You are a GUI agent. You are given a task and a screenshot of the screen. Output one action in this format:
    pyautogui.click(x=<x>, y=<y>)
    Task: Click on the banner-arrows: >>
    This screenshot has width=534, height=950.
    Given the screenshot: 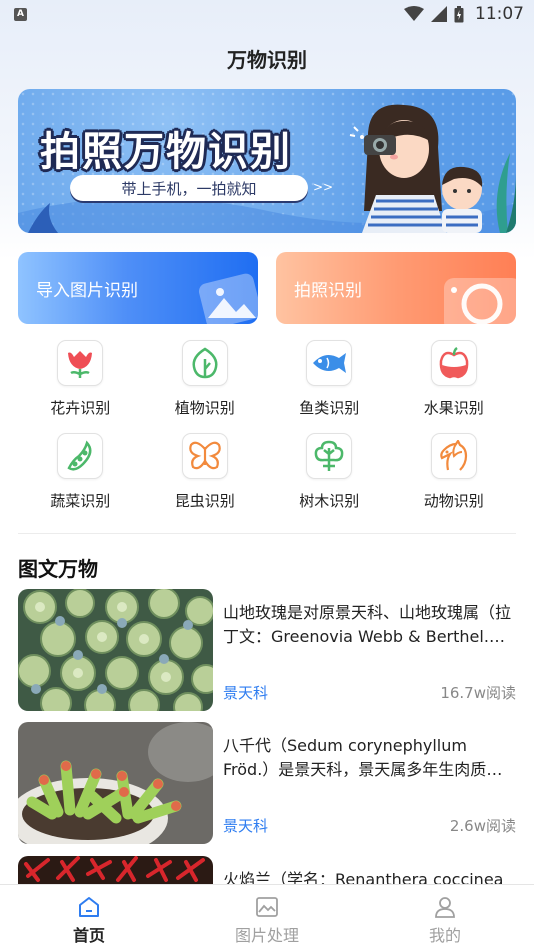 What is the action you would take?
    pyautogui.click(x=323, y=187)
    